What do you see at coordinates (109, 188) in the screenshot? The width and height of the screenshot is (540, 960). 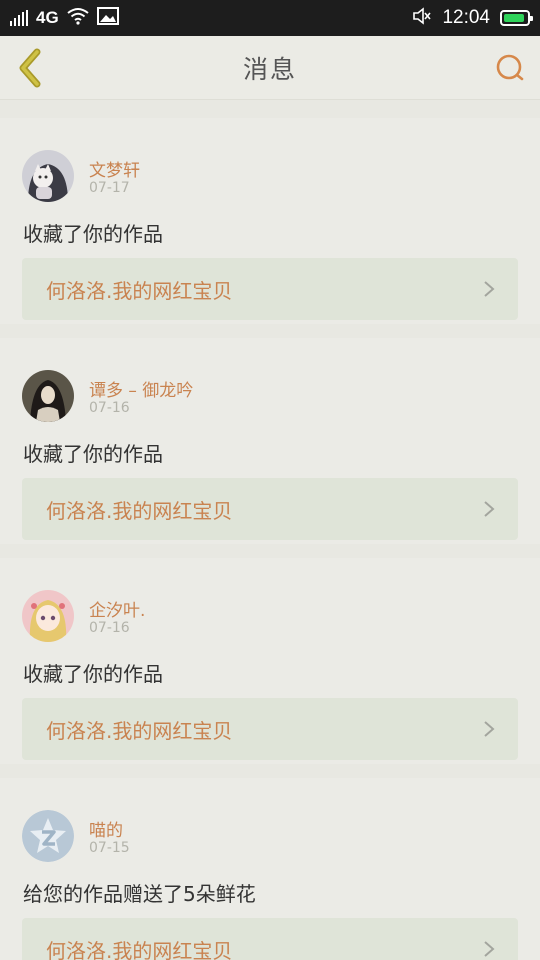 I see `message-date: 07-17` at bounding box center [109, 188].